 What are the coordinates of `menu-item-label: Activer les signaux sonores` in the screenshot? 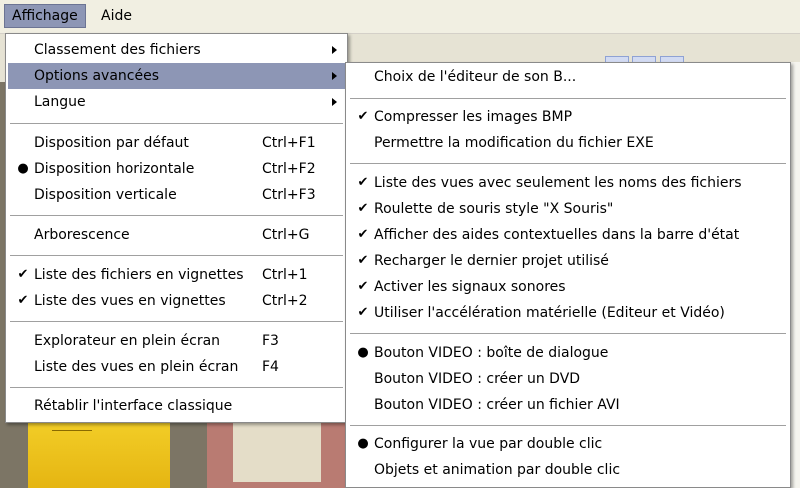 It's located at (470, 287).